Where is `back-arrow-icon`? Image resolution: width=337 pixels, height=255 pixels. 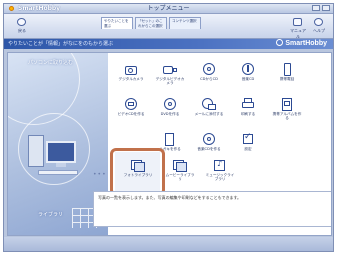 back-arrow-icon is located at coordinates (21, 22).